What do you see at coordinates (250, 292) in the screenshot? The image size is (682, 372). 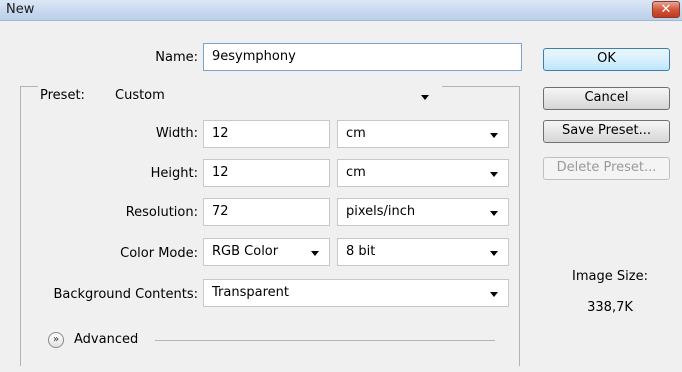 I see `background-contents-value: Transparent` at bounding box center [250, 292].